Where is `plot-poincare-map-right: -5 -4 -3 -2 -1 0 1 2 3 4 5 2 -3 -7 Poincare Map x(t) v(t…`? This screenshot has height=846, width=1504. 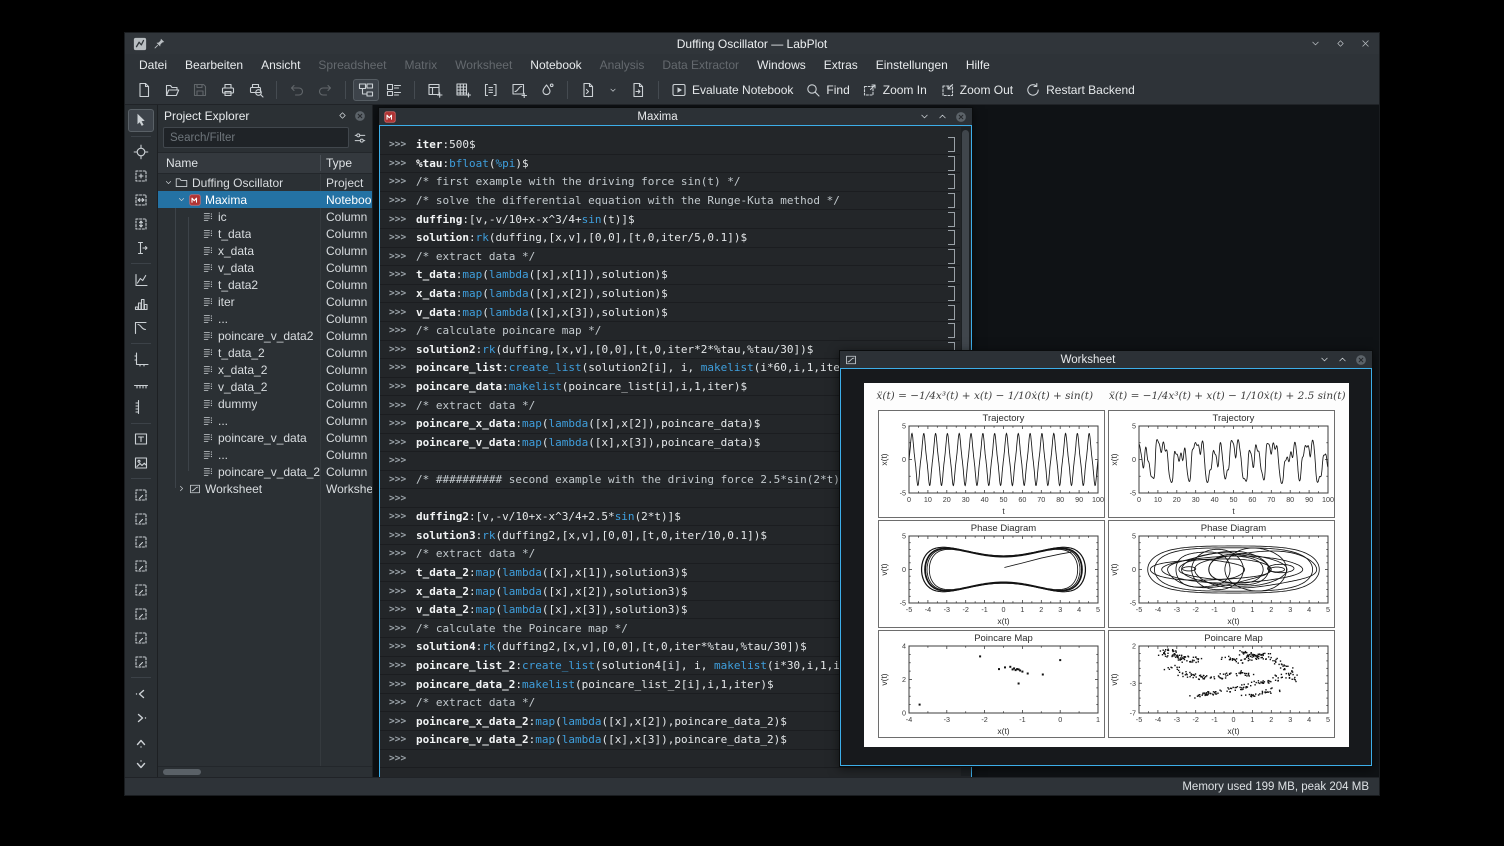
plot-poincare-map-right: -5 -4 -3 -2 -1 0 1 2 3 4 5 2 -3 -7 Poincare Map x(t) v(t… is located at coordinates (1221, 684).